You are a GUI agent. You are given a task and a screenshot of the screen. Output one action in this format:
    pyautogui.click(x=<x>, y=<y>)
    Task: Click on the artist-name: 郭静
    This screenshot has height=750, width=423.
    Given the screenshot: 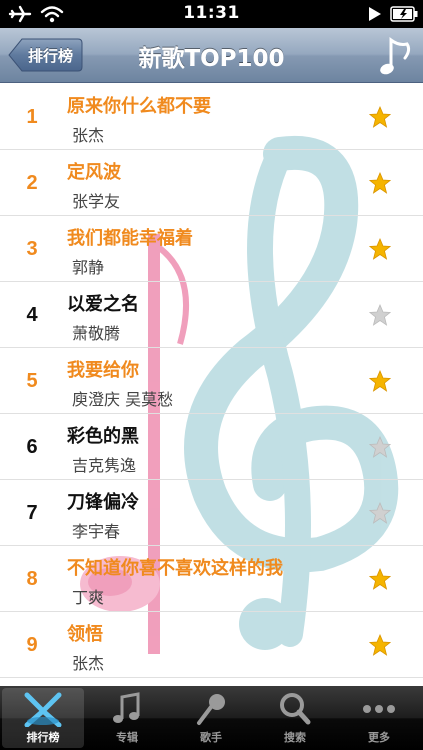 What is the action you would take?
    pyautogui.click(x=88, y=267)
    